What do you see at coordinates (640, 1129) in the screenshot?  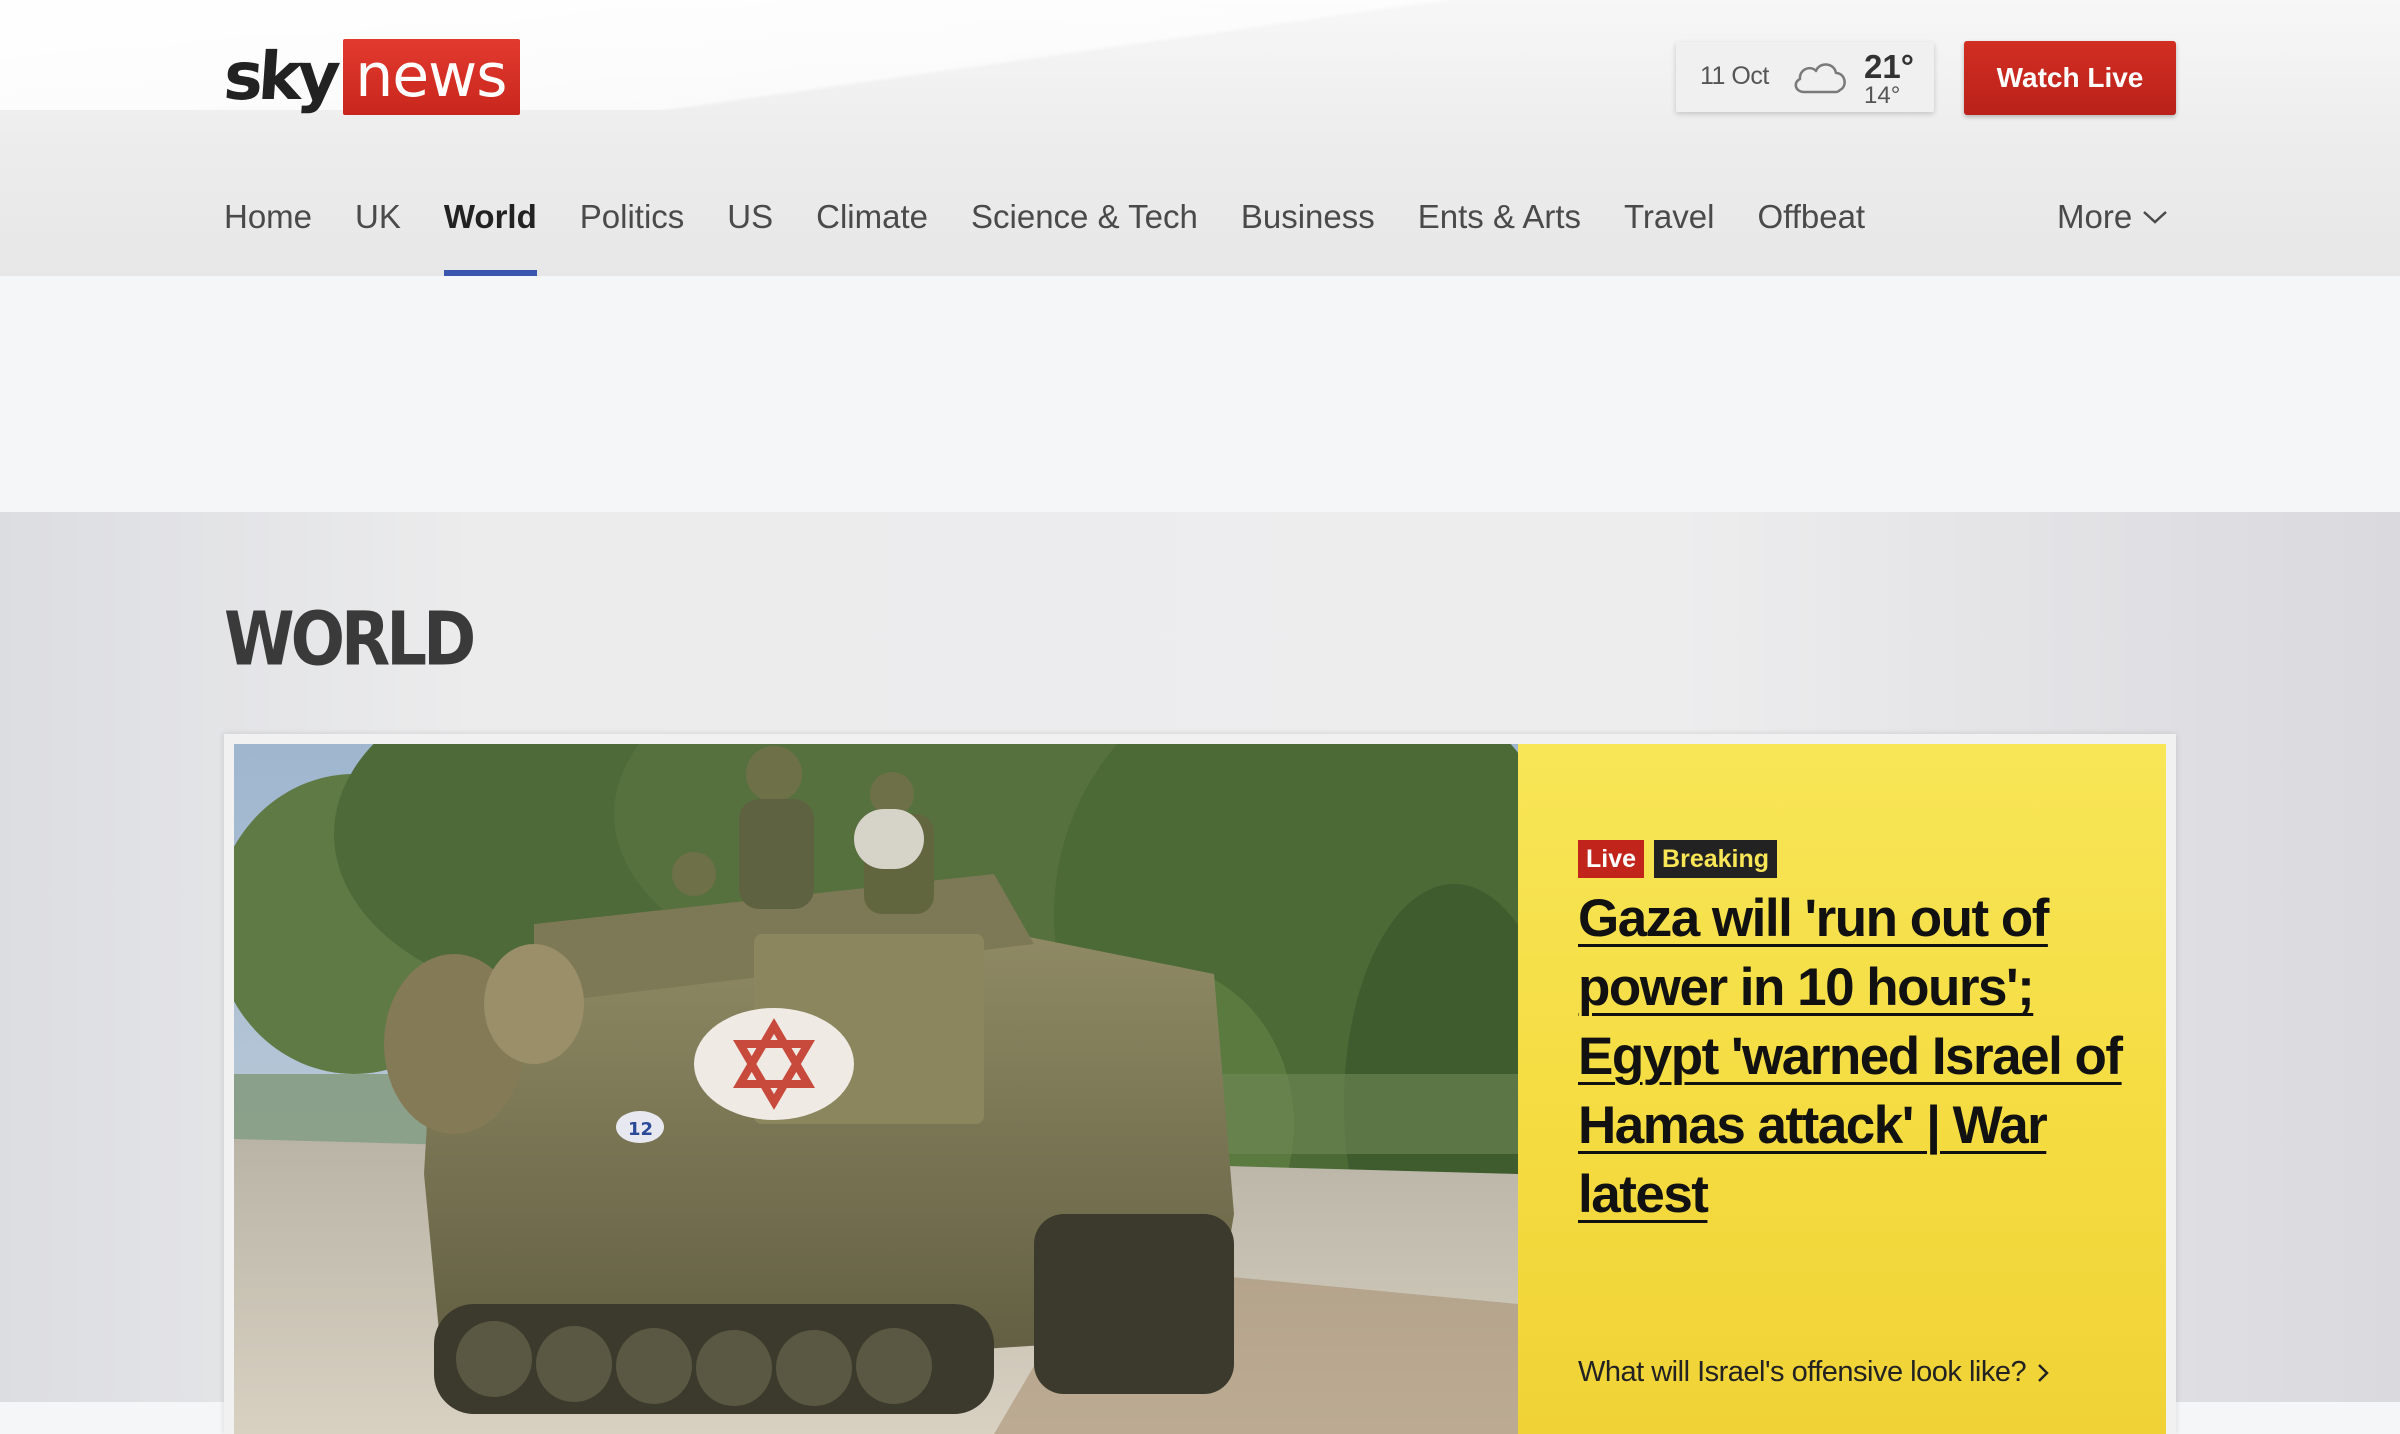 I see `svg-text: 12` at bounding box center [640, 1129].